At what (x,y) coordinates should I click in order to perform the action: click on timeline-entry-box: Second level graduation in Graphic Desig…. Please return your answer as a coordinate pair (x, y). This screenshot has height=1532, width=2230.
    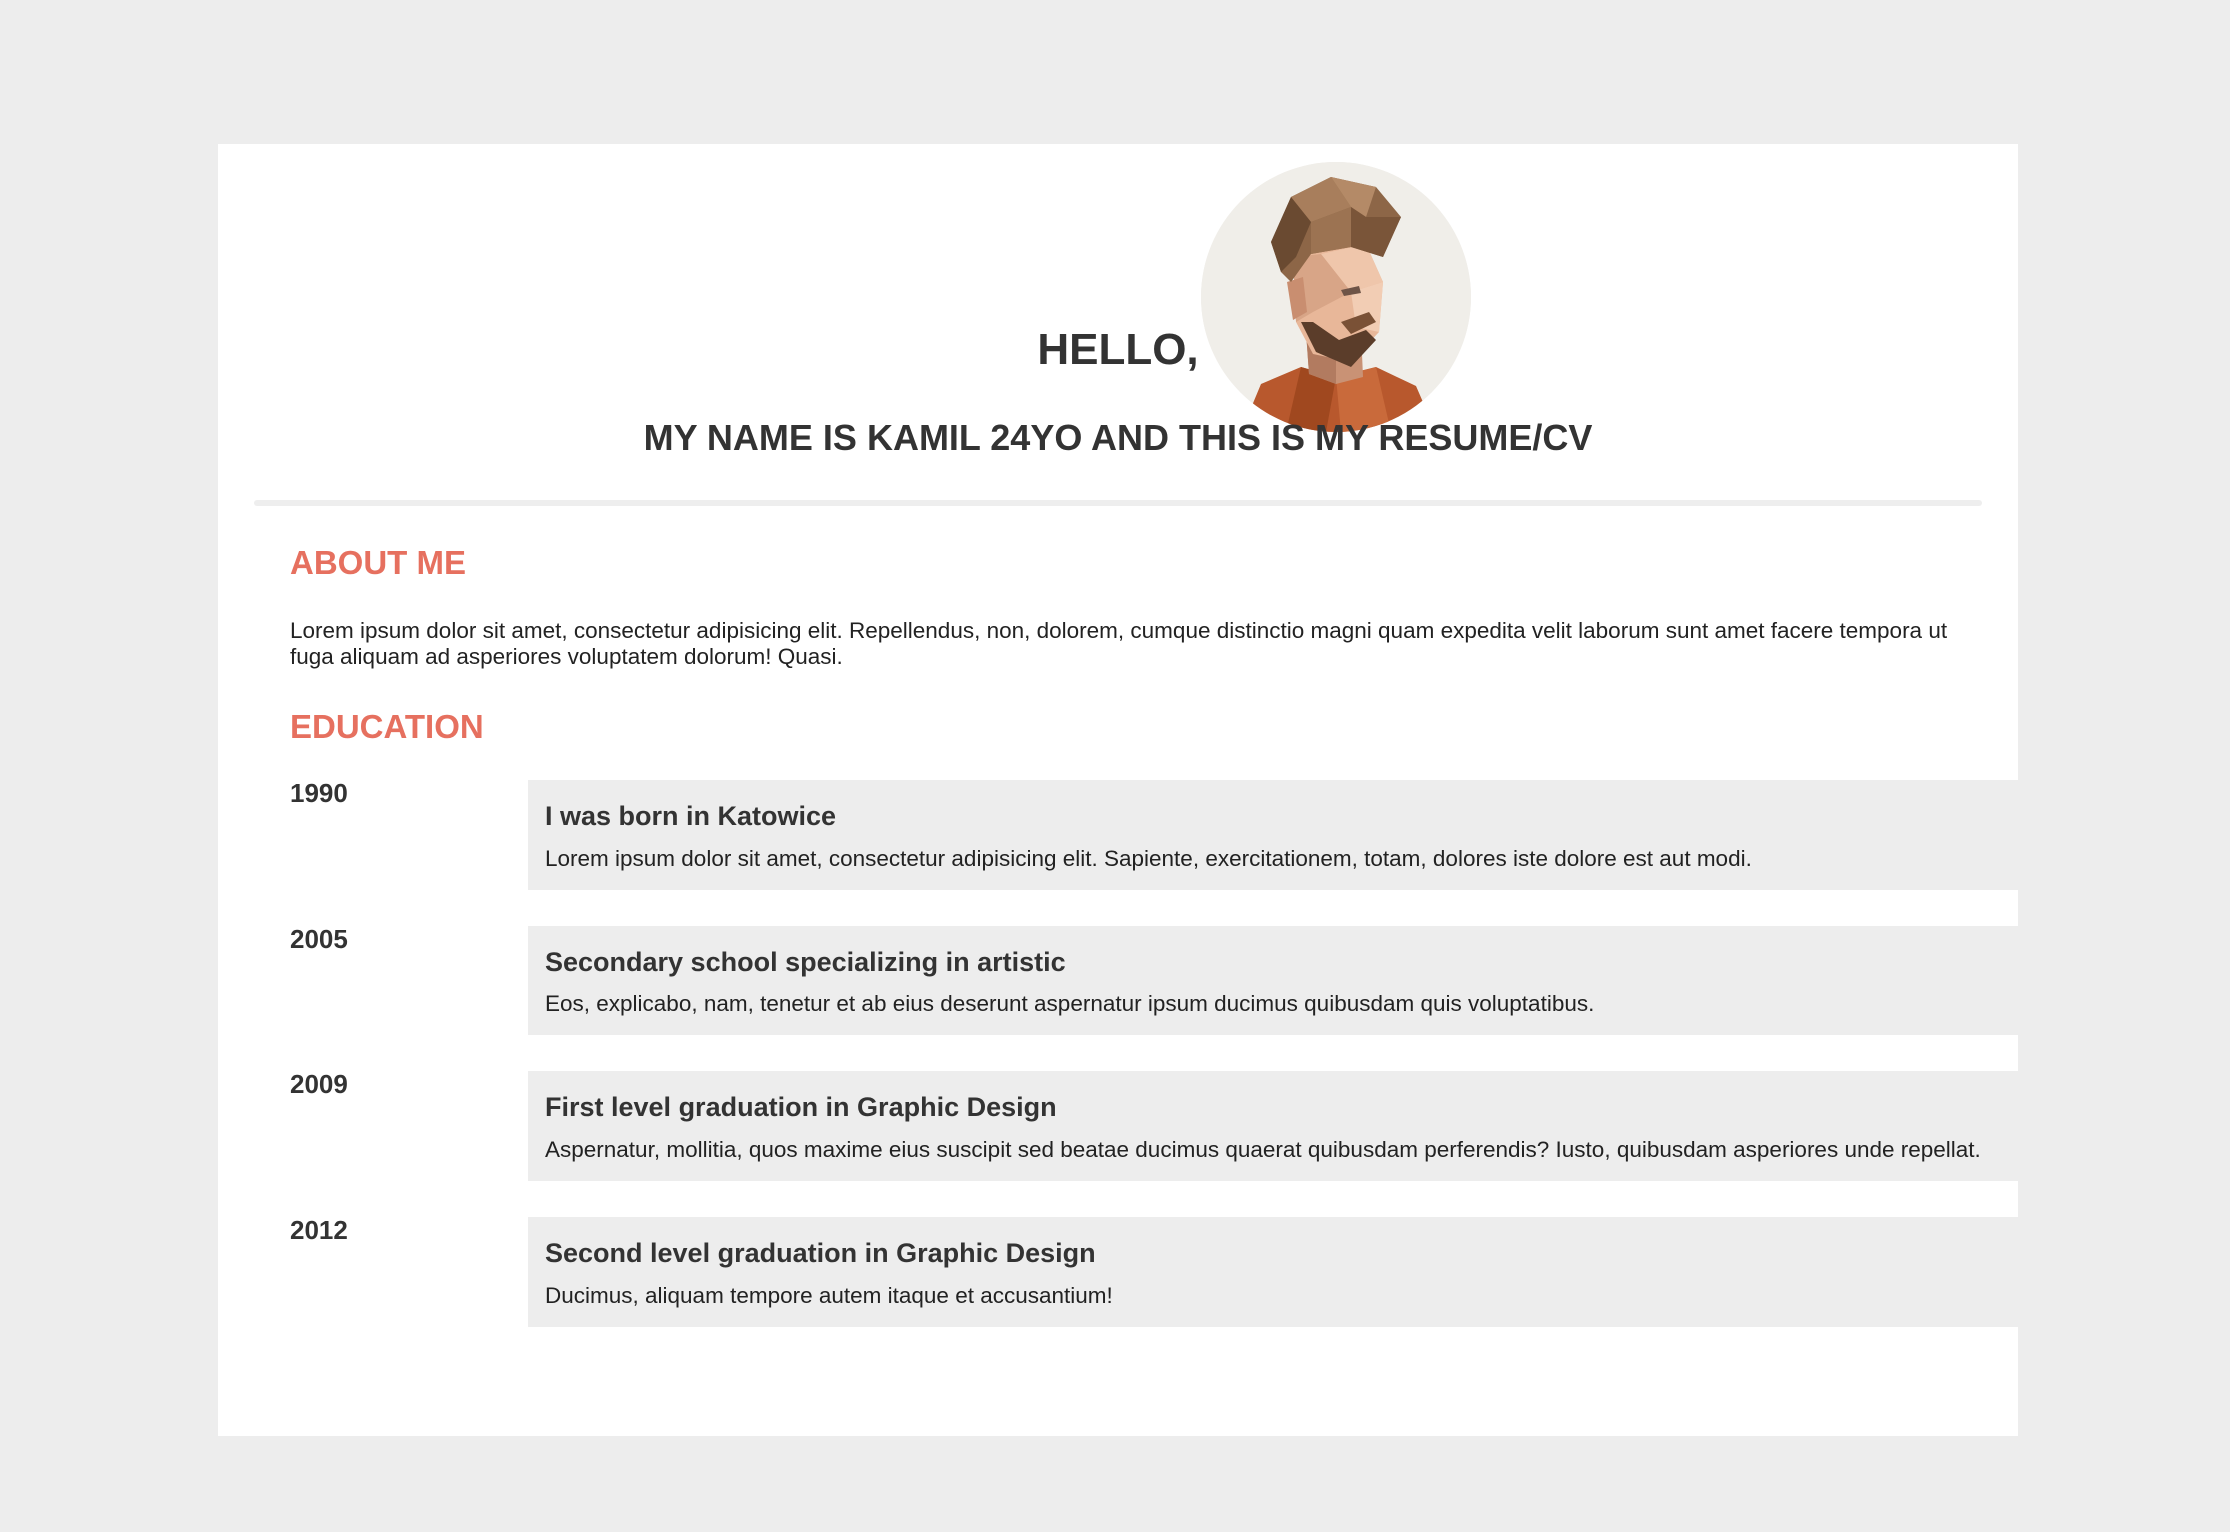
    Looking at the image, I should click on (1273, 1272).